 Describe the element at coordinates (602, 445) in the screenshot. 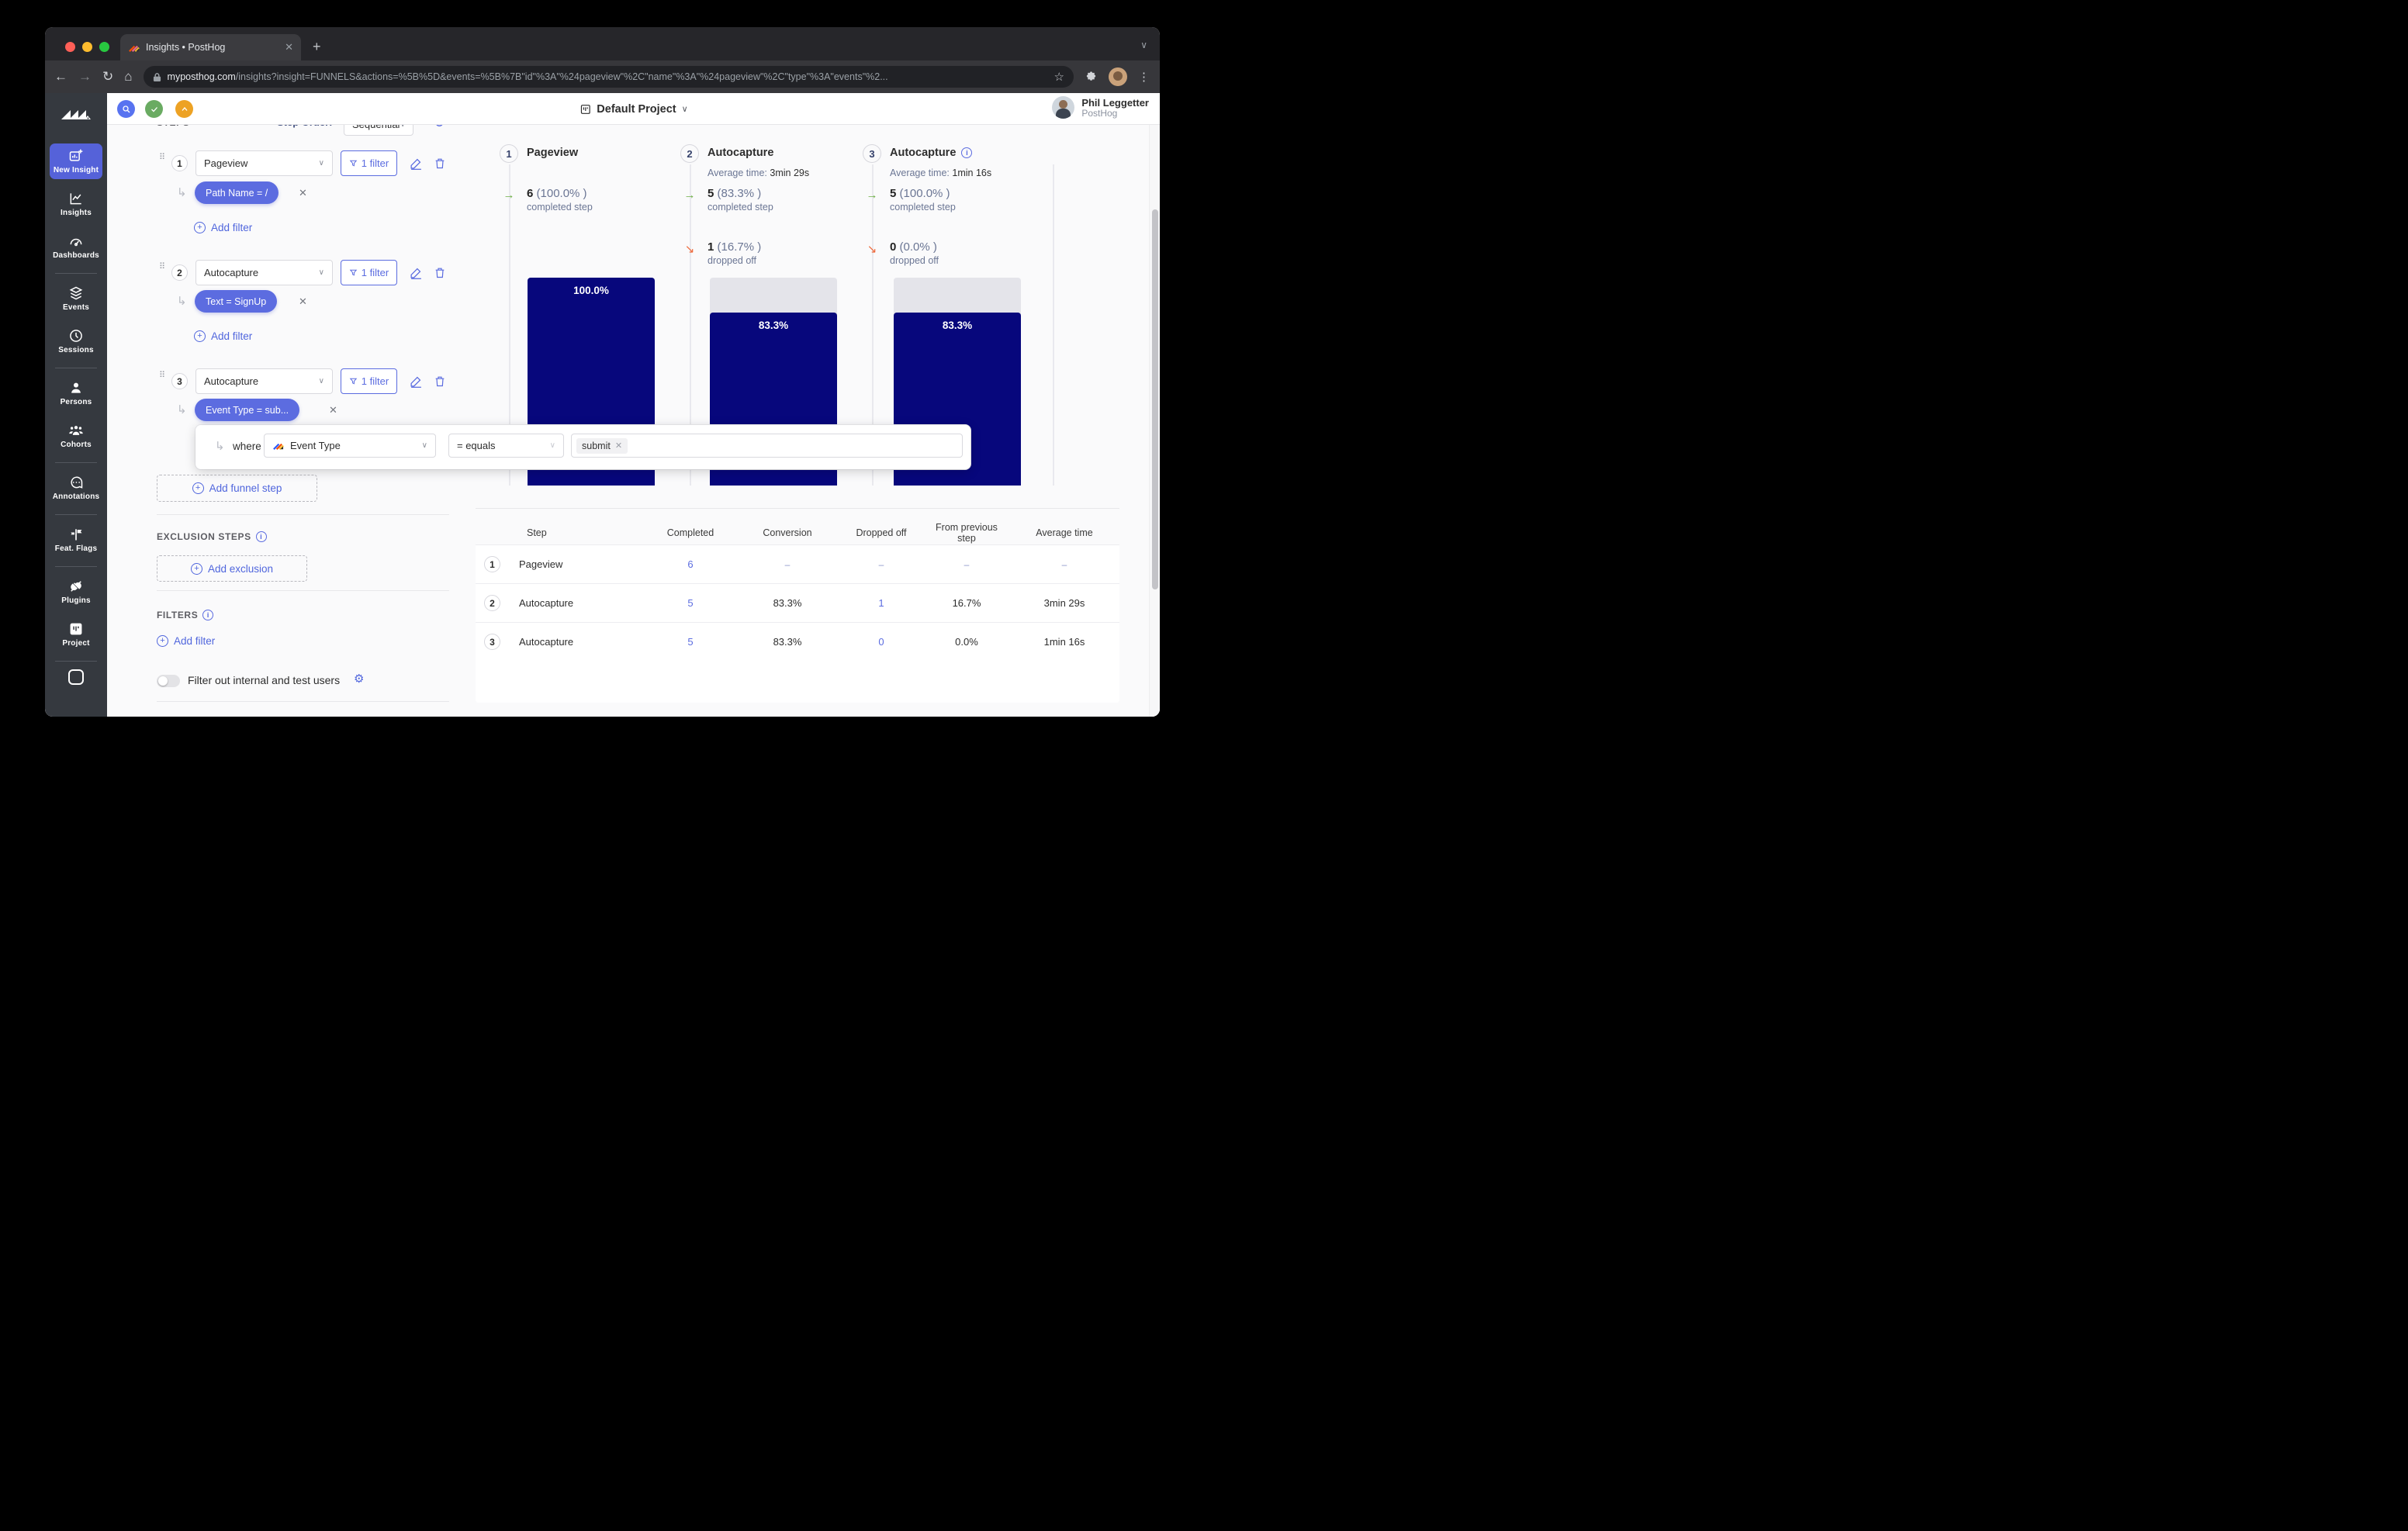

I see `value-tag: submit ✕` at that location.